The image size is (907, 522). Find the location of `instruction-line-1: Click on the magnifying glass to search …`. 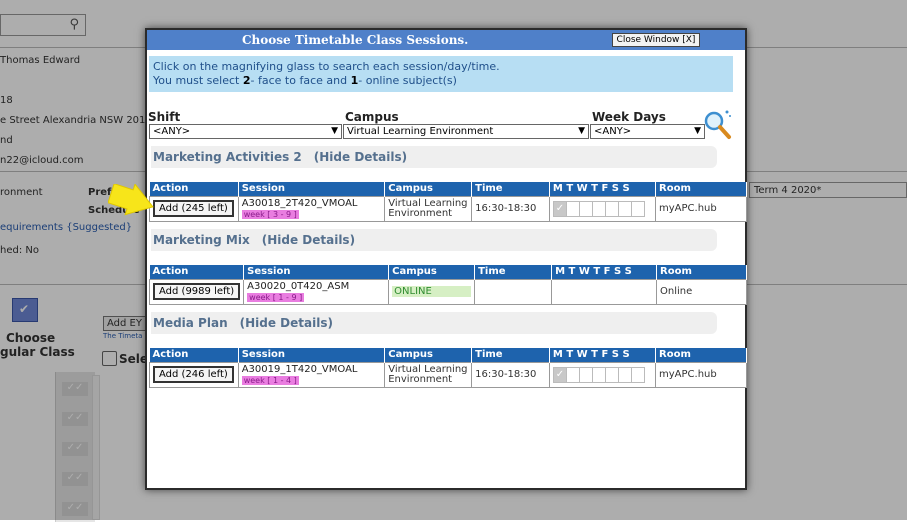

instruction-line-1: Click on the magnifying glass to search … is located at coordinates (326, 66).